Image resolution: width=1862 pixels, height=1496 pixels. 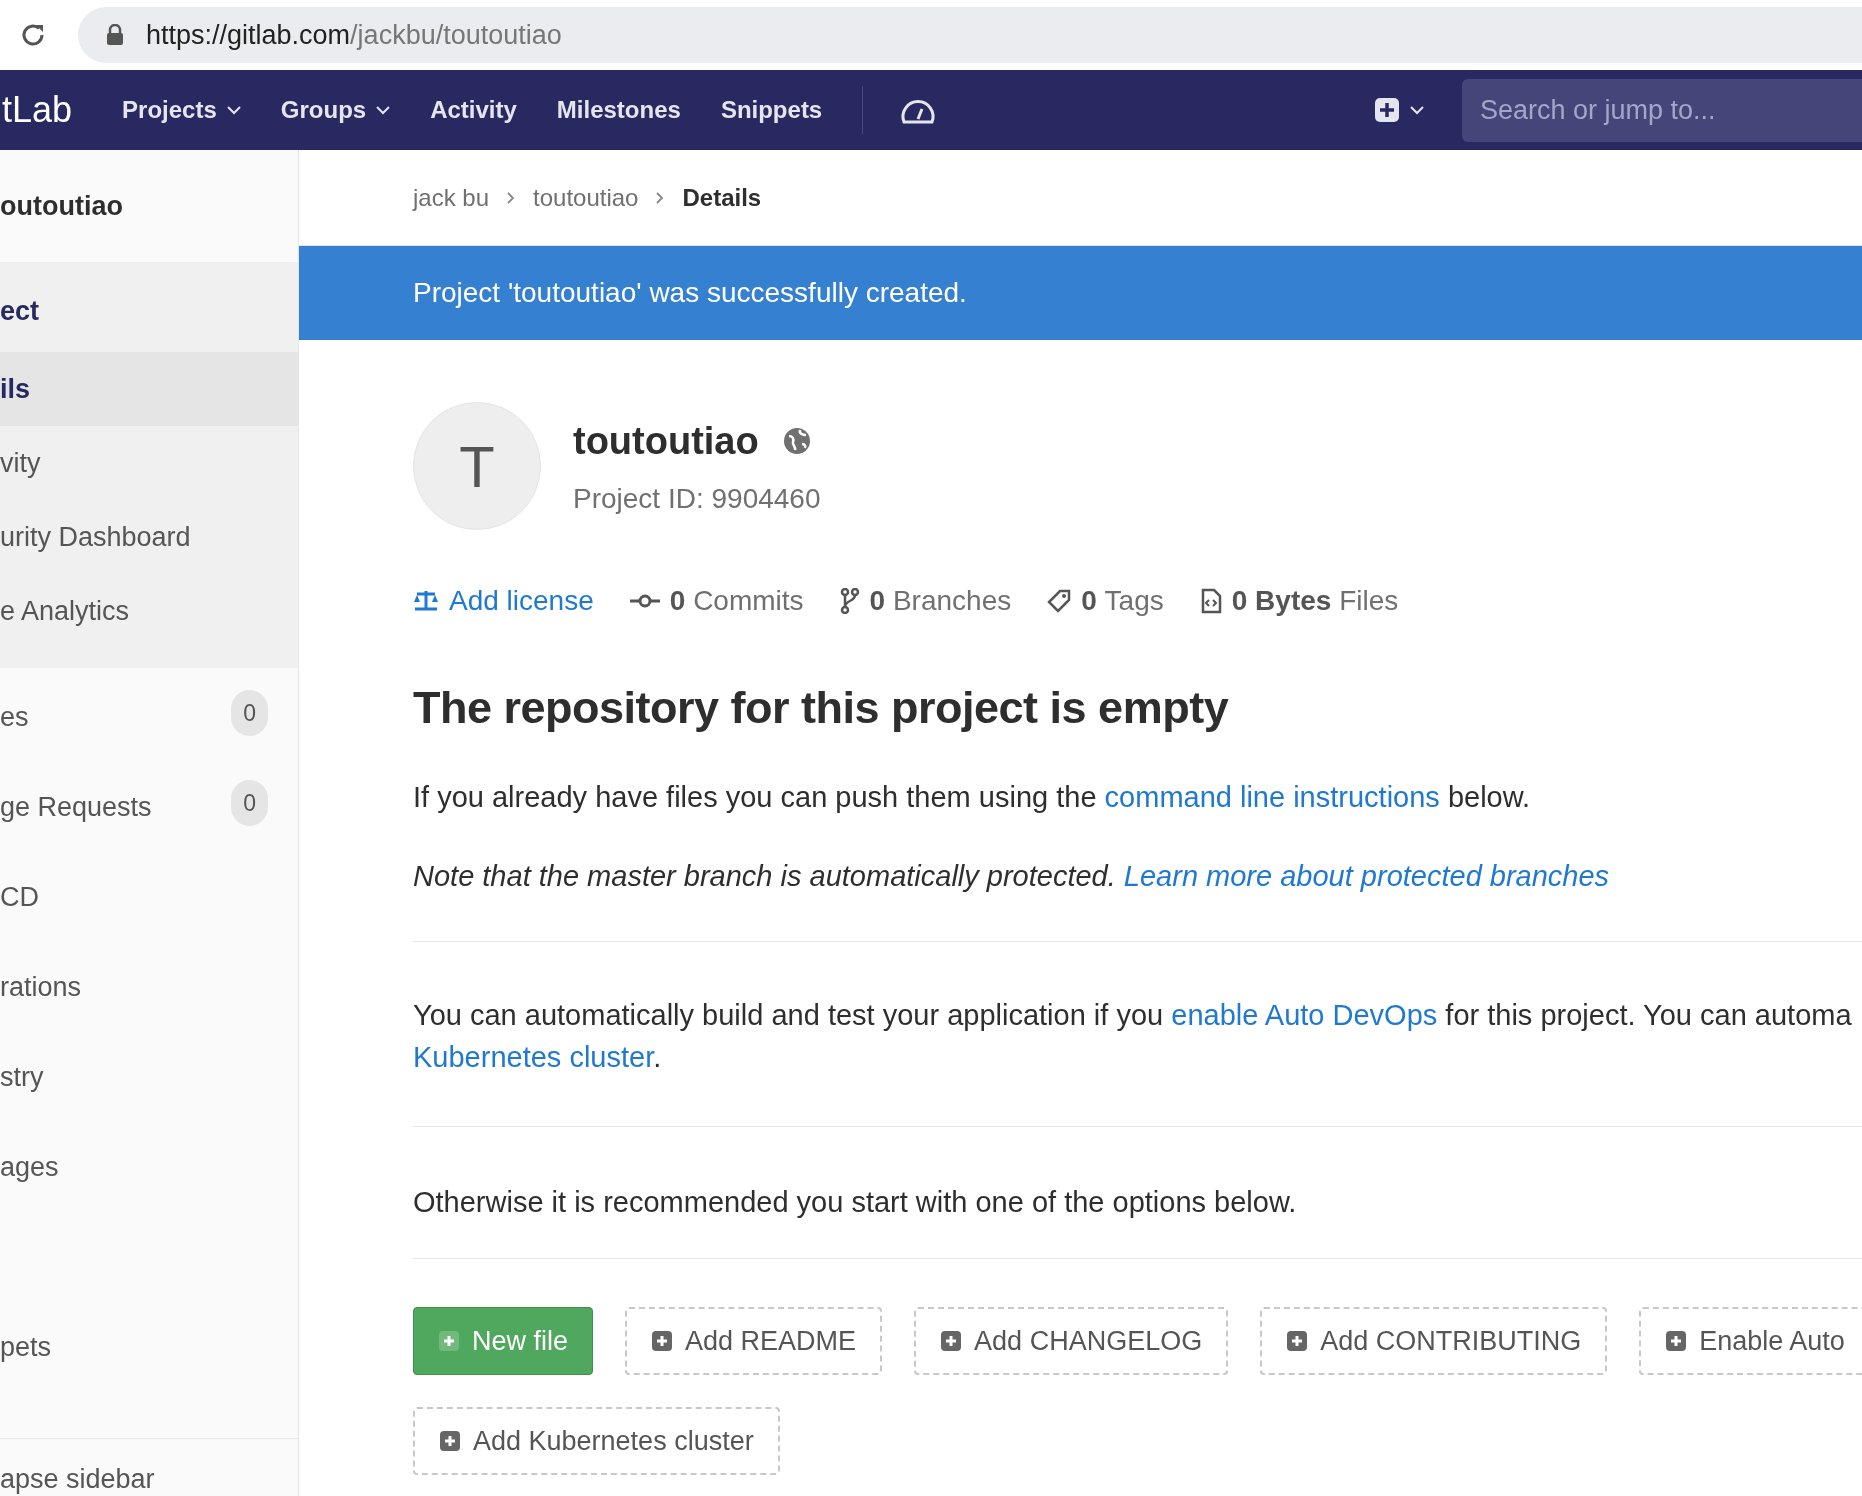 I want to click on nav-link: Snippets, so click(x=771, y=110).